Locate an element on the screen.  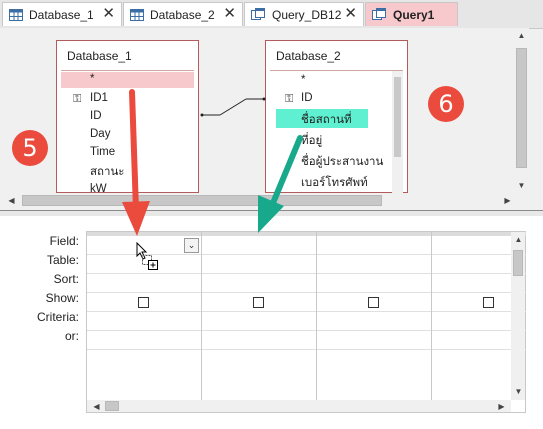
upper-horizontal-scrollbar: ◀ ▶ is located at coordinates (264, 200).